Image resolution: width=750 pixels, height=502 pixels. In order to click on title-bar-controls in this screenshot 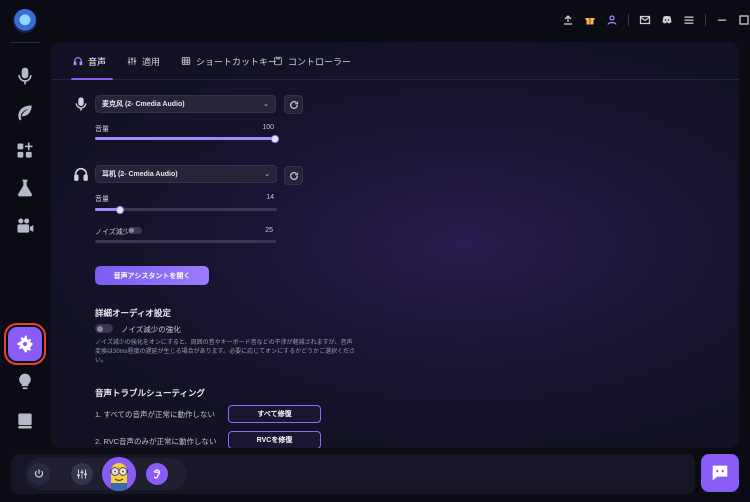, I will do `click(655, 20)`.